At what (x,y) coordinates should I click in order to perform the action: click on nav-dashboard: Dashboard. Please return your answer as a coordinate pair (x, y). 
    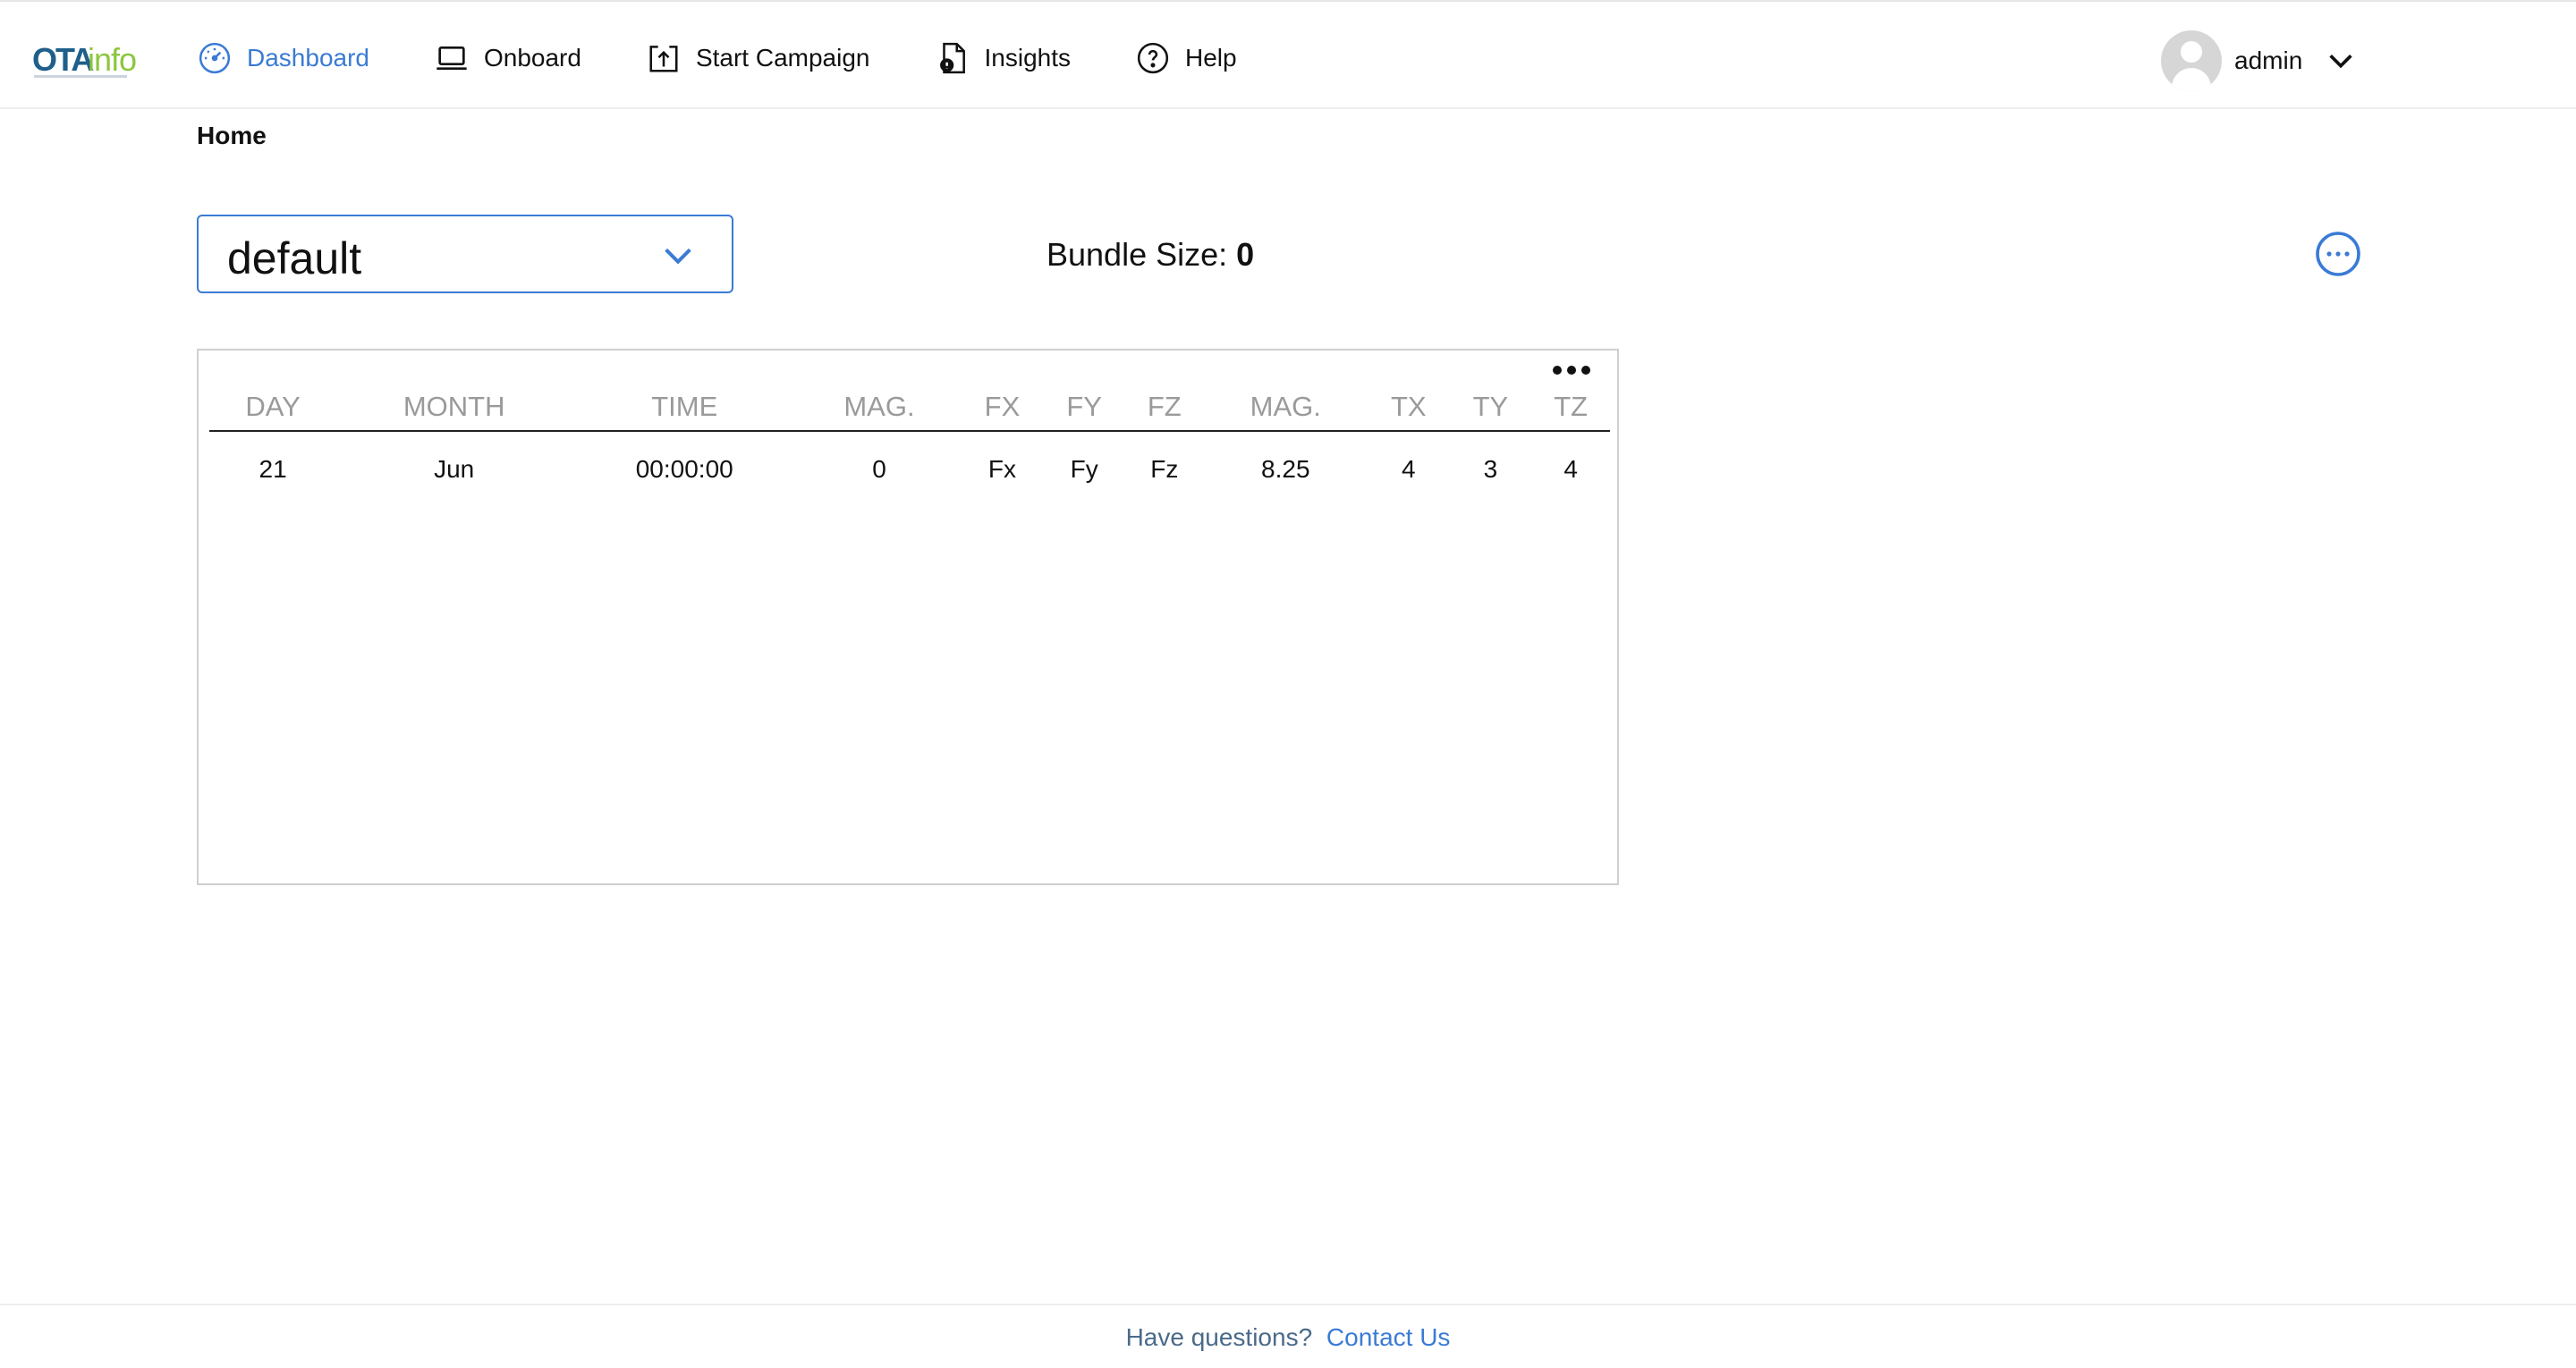
    Looking at the image, I should click on (283, 58).